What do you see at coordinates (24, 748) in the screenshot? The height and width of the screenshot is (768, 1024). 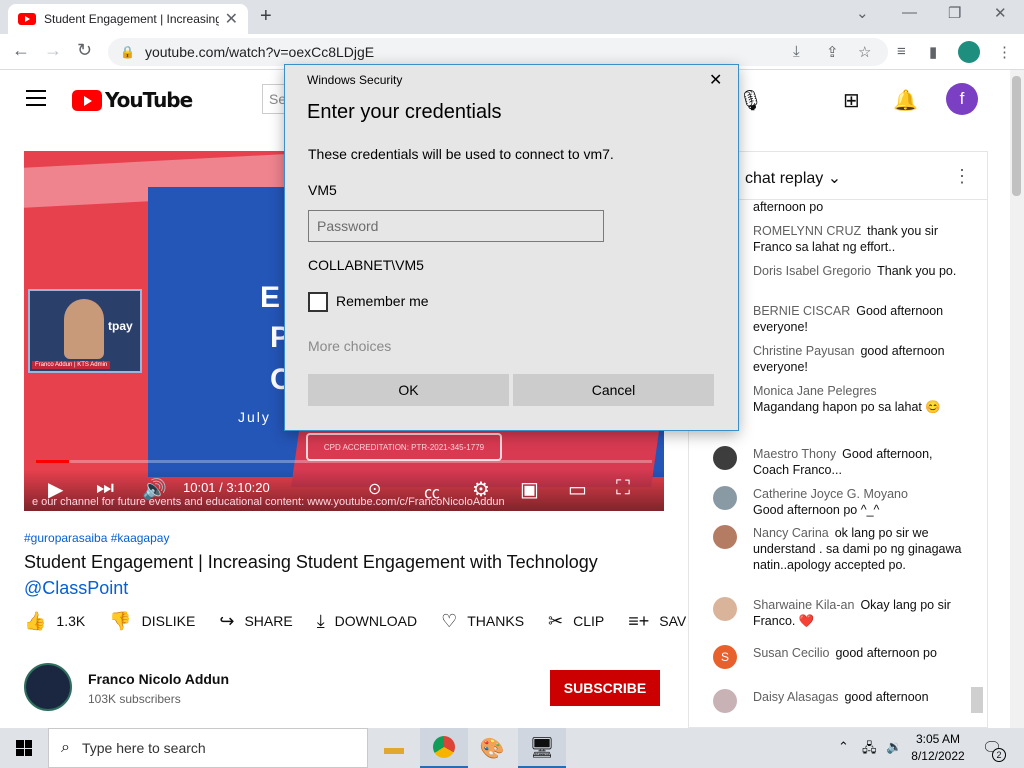 I see `start-button` at bounding box center [24, 748].